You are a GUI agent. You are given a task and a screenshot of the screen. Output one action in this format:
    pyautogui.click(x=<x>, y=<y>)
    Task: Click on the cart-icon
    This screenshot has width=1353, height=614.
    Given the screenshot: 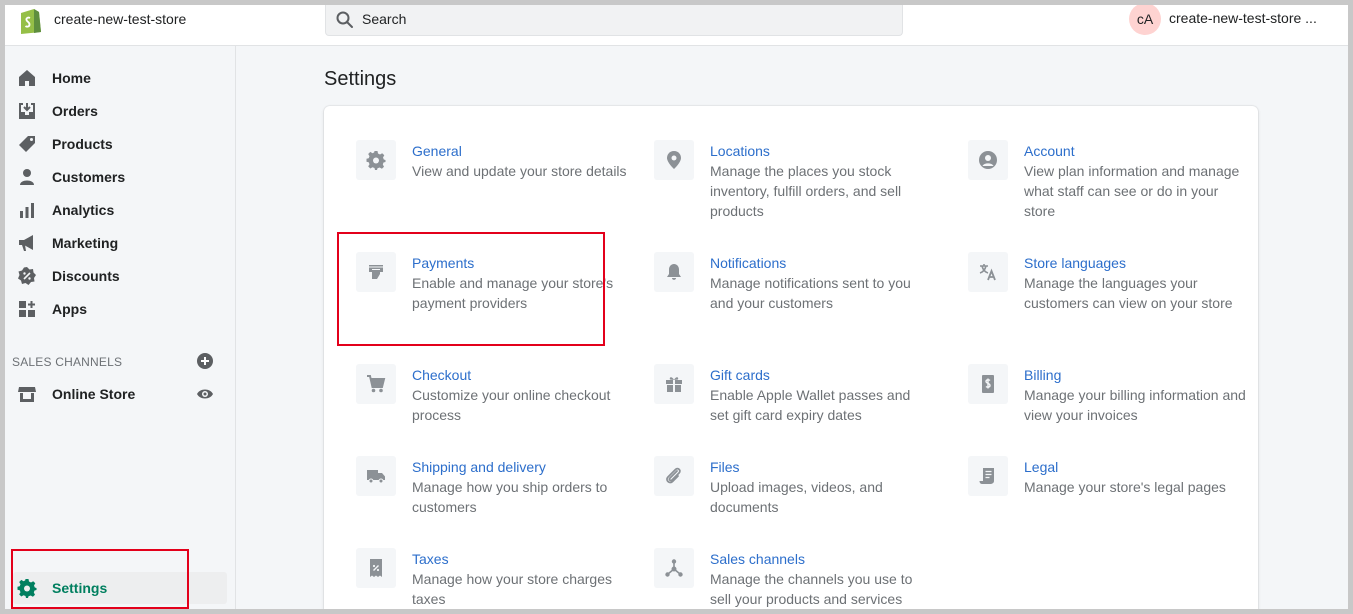 What is the action you would take?
    pyautogui.click(x=376, y=384)
    